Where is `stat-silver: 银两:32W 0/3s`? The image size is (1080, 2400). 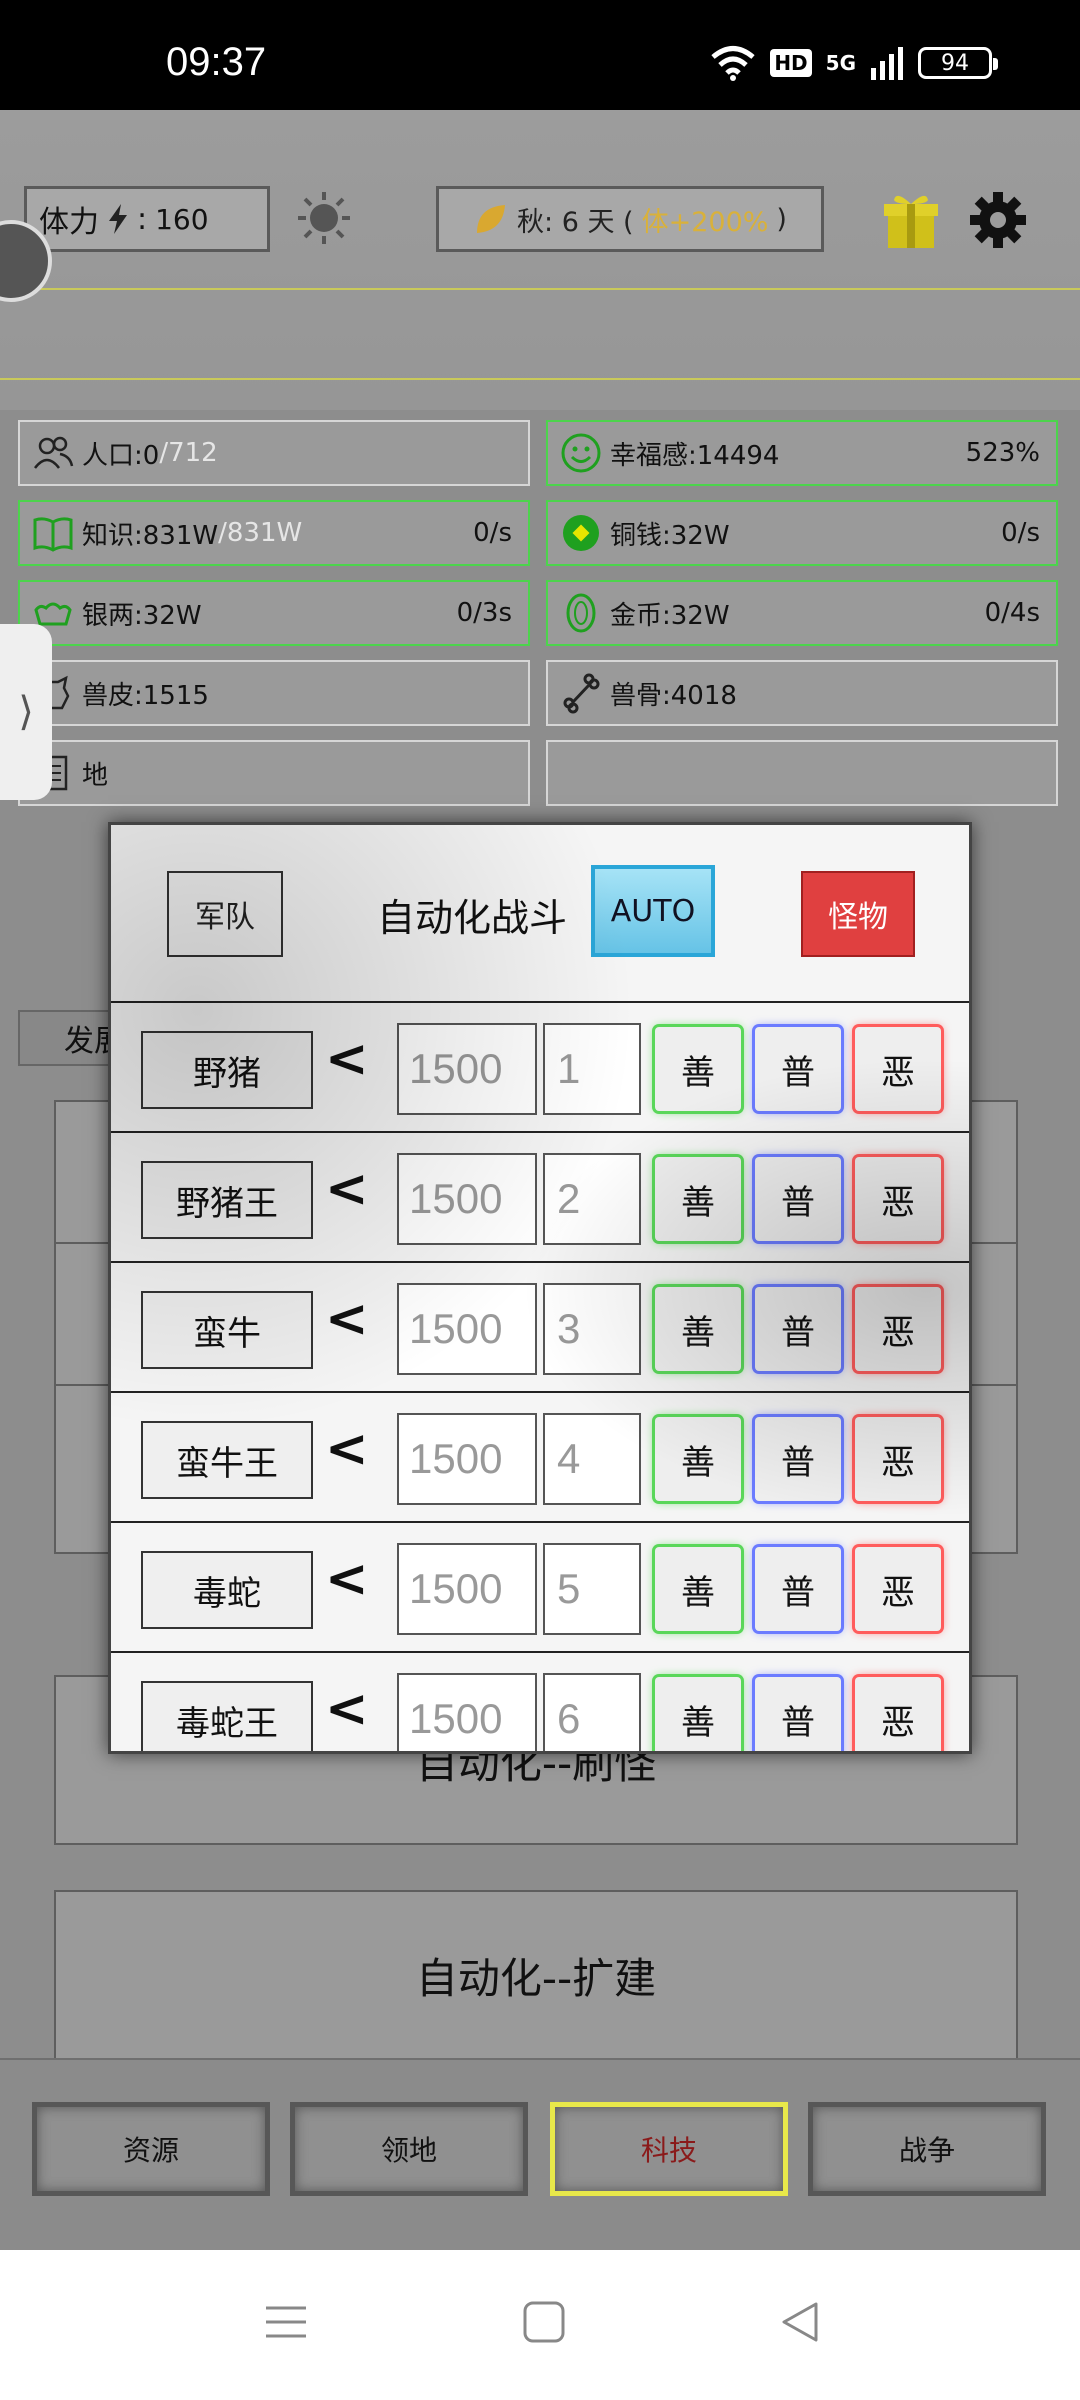
stat-silver: 银两:32W 0/3s is located at coordinates (274, 613).